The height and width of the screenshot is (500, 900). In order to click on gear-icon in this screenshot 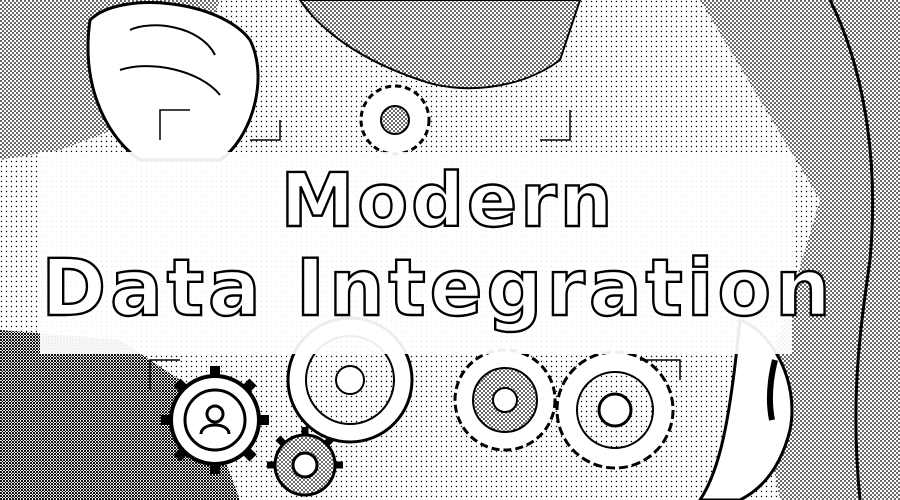, I will do `click(215, 420)`.